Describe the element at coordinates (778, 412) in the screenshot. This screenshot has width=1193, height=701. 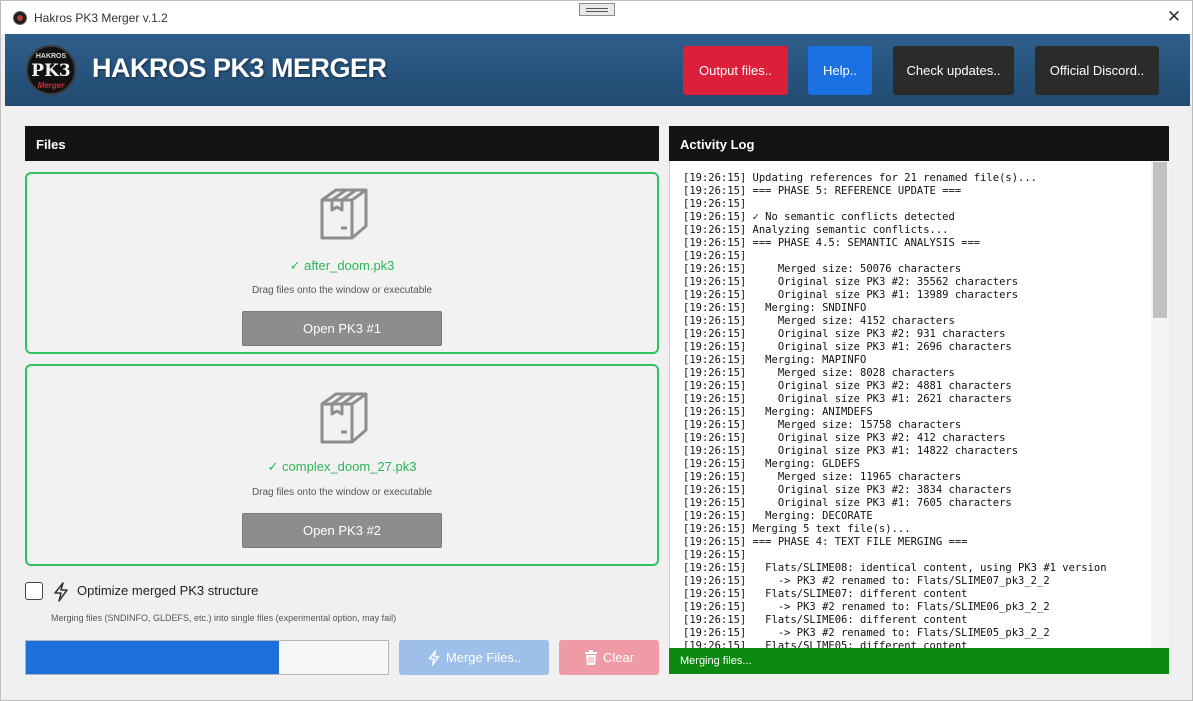
I see `log-line: [19:26:15] Merging: ANIMDEFS` at that location.